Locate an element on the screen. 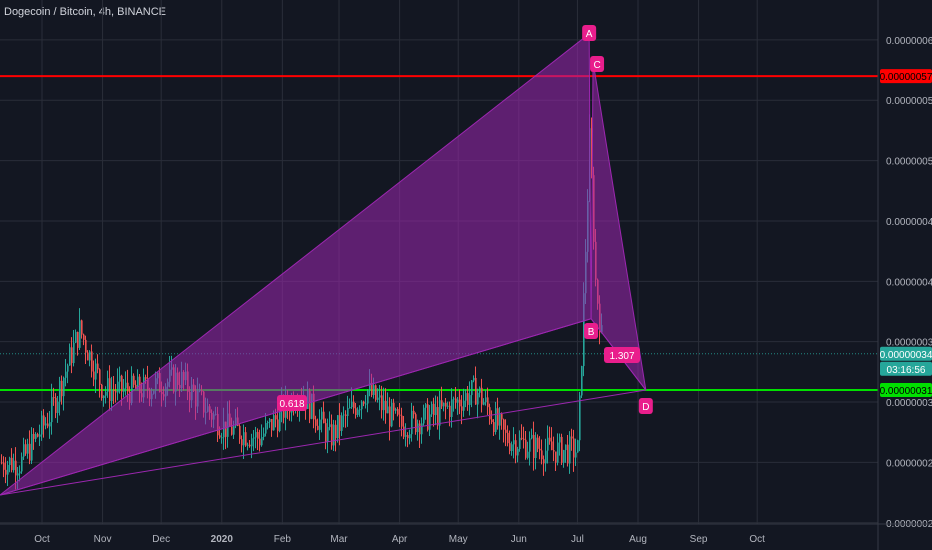 The width and height of the screenshot is (932, 550). x-tick-label: Jun is located at coordinates (519, 539).